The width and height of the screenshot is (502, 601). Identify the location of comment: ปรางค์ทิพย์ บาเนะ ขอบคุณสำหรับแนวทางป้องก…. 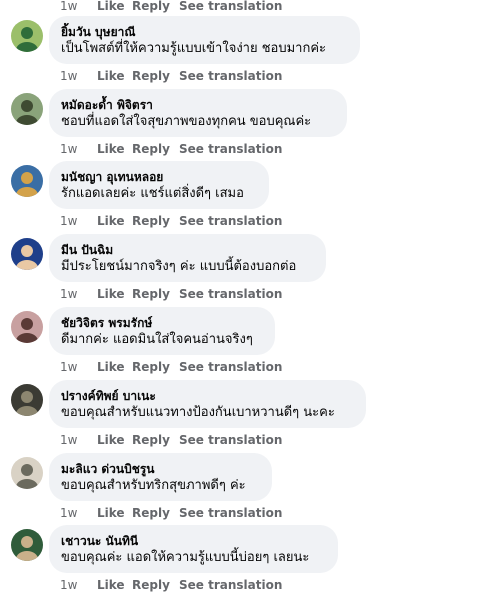
(251, 418).